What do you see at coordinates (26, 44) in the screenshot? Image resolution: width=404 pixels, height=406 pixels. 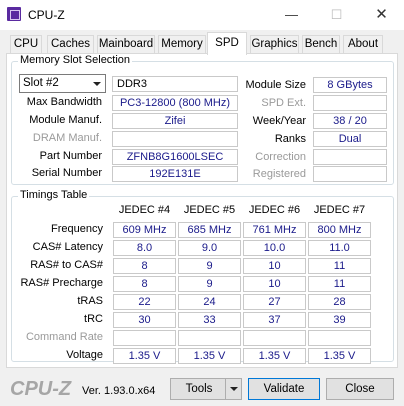 I see `tab-cpu: CPU` at bounding box center [26, 44].